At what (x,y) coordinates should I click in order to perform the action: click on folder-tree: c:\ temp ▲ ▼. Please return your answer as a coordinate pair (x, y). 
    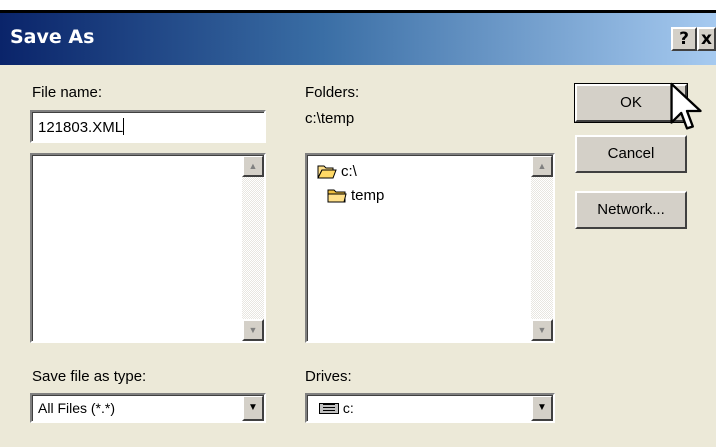
    Looking at the image, I should click on (430, 248).